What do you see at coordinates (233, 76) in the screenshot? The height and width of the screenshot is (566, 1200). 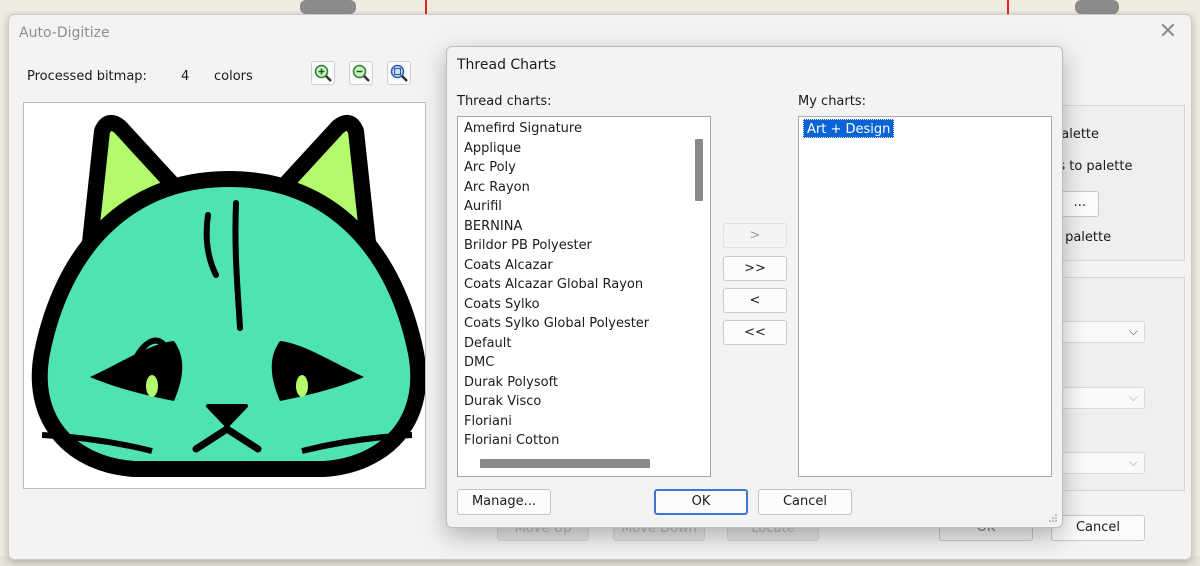 I see `color-count-unit: colors` at bounding box center [233, 76].